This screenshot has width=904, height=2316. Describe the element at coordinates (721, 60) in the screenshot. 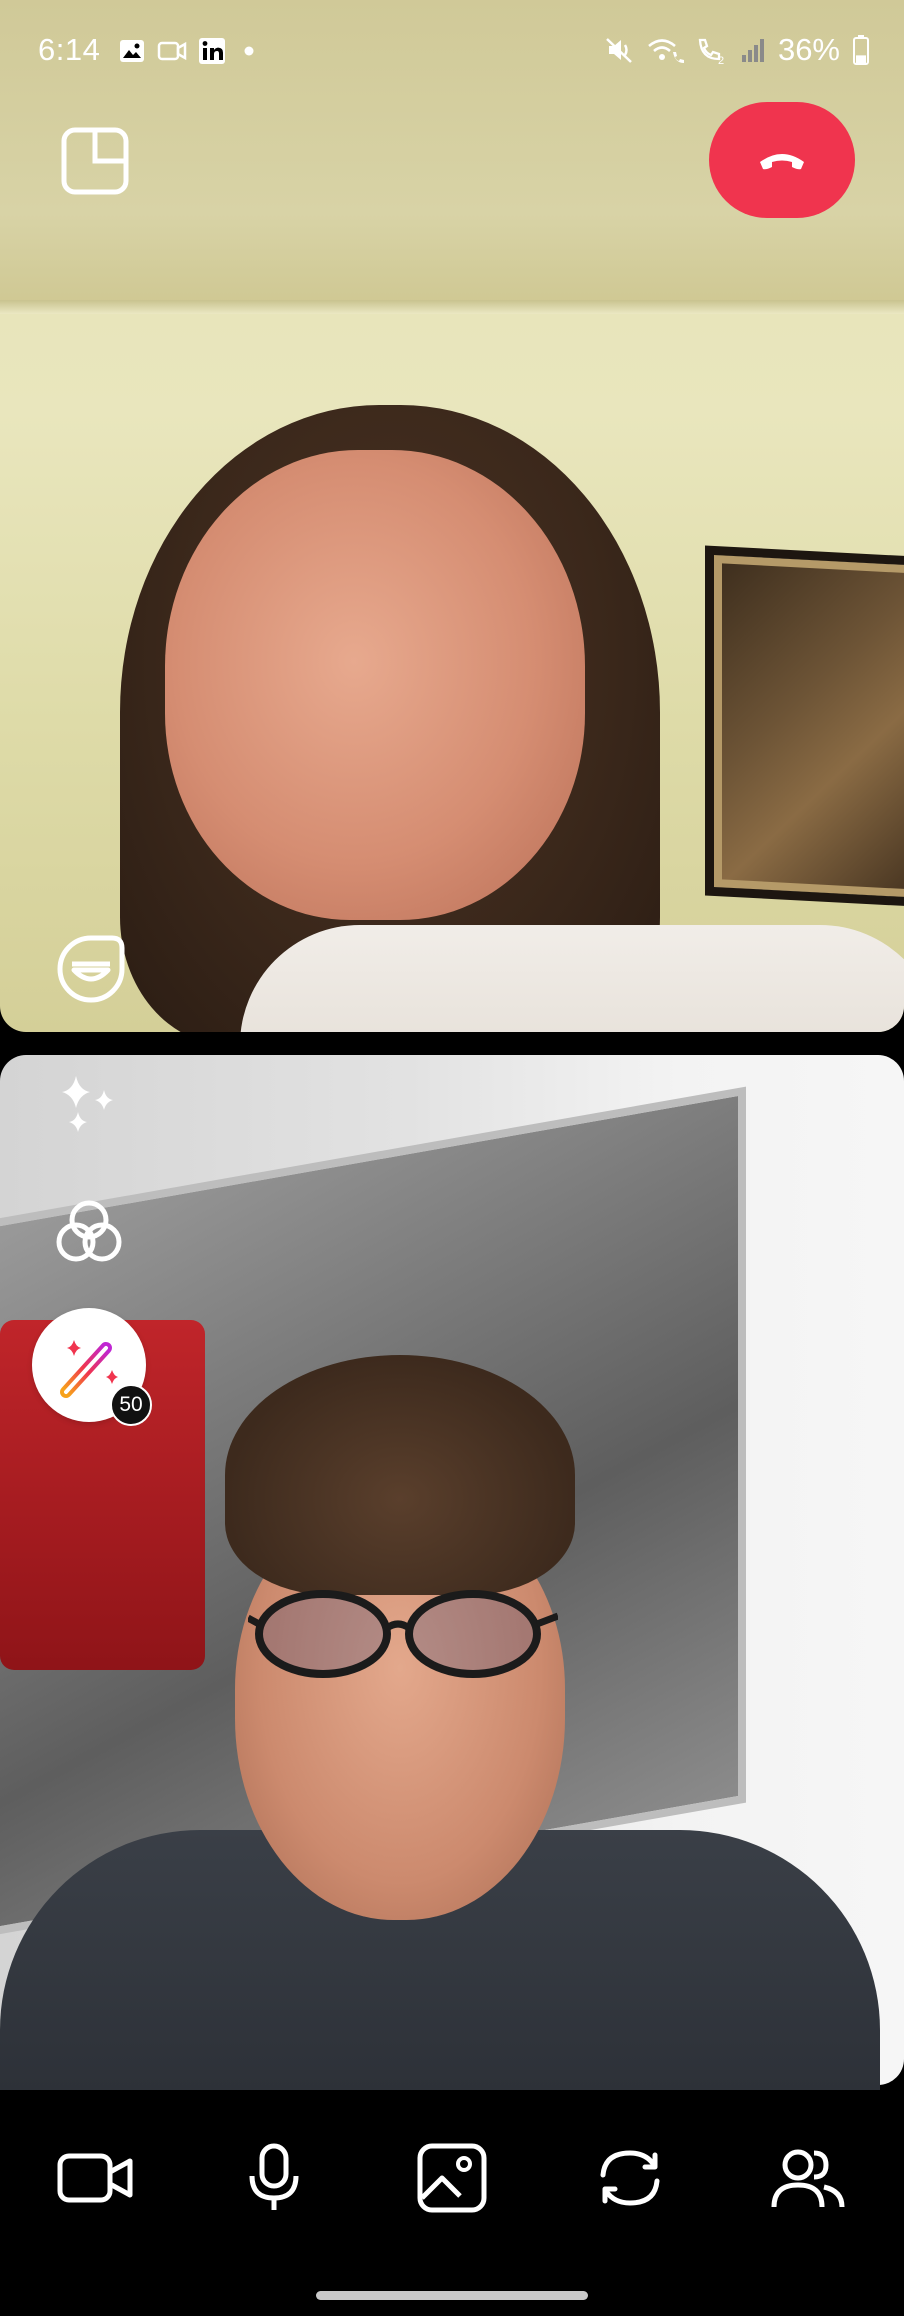

I see `sim-slot-label: 2` at that location.